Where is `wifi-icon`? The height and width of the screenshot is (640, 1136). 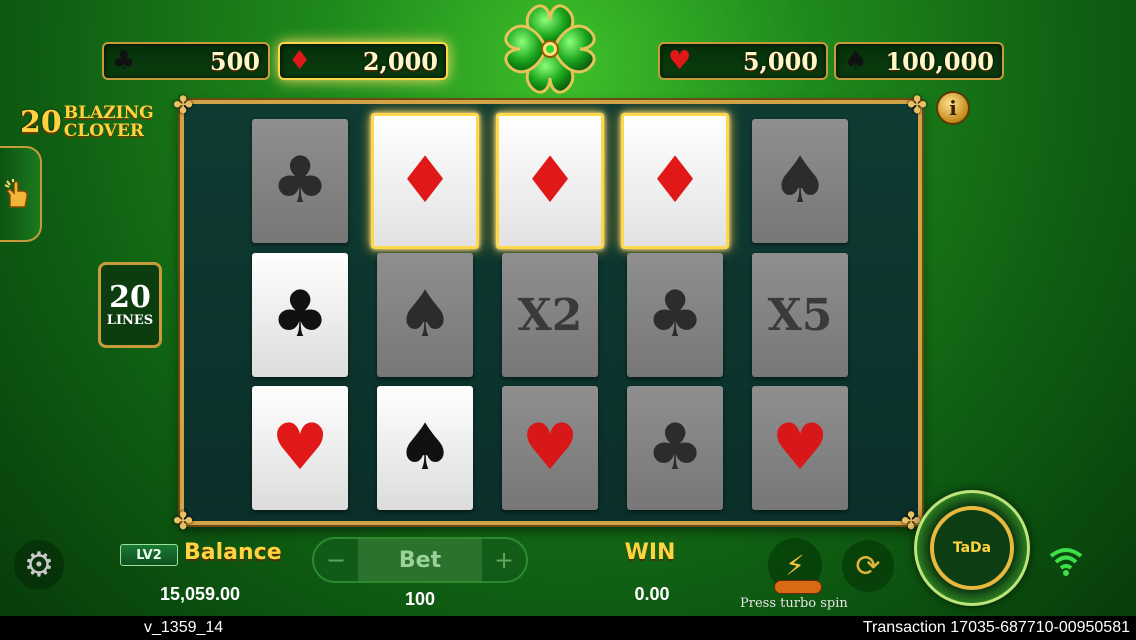
wifi-icon is located at coordinates (1066, 566).